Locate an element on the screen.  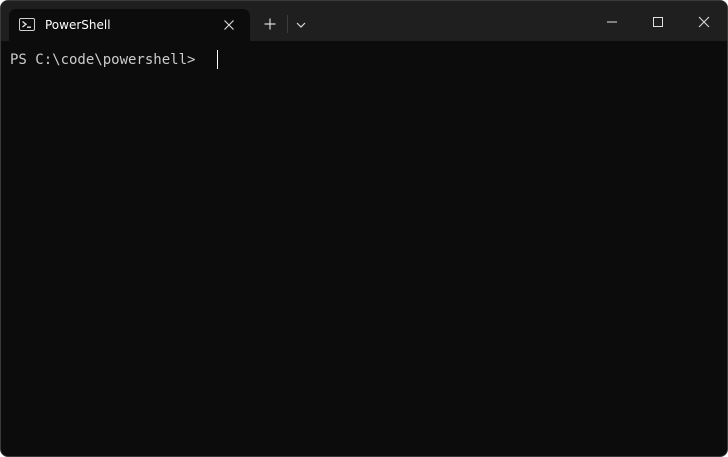
powershell-icon is located at coordinates (27, 24).